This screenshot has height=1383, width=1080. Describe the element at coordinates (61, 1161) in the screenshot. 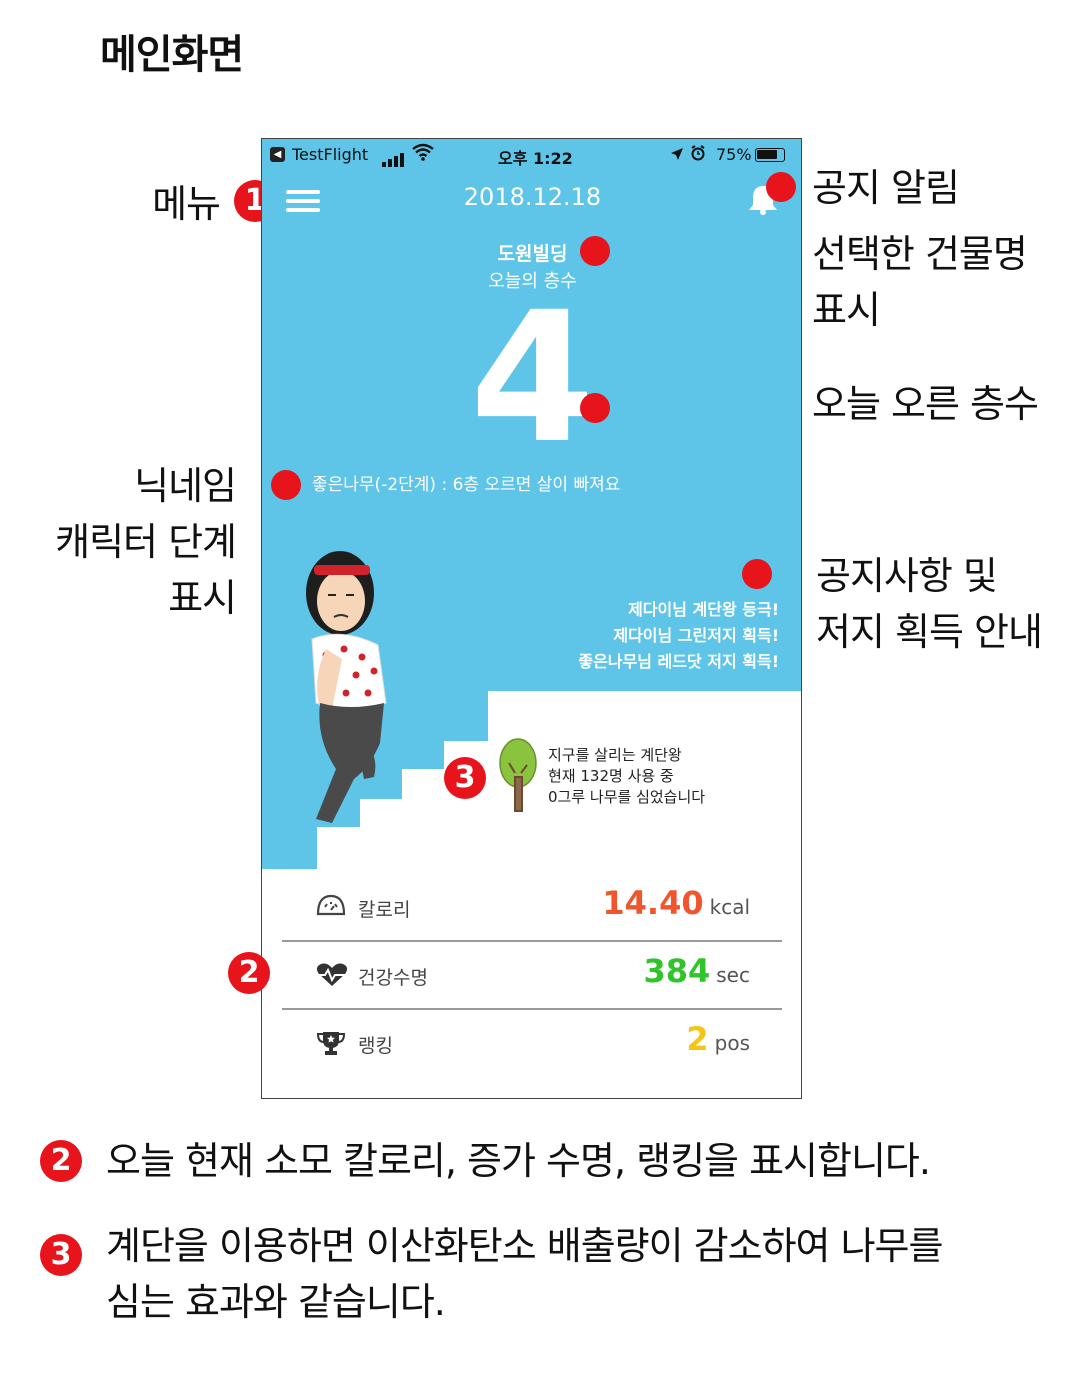

I see `footnote-badge-2: 2` at that location.